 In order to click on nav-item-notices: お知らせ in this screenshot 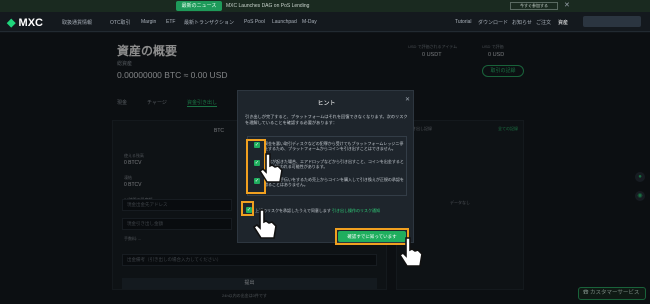, I will do `click(522, 22)`.